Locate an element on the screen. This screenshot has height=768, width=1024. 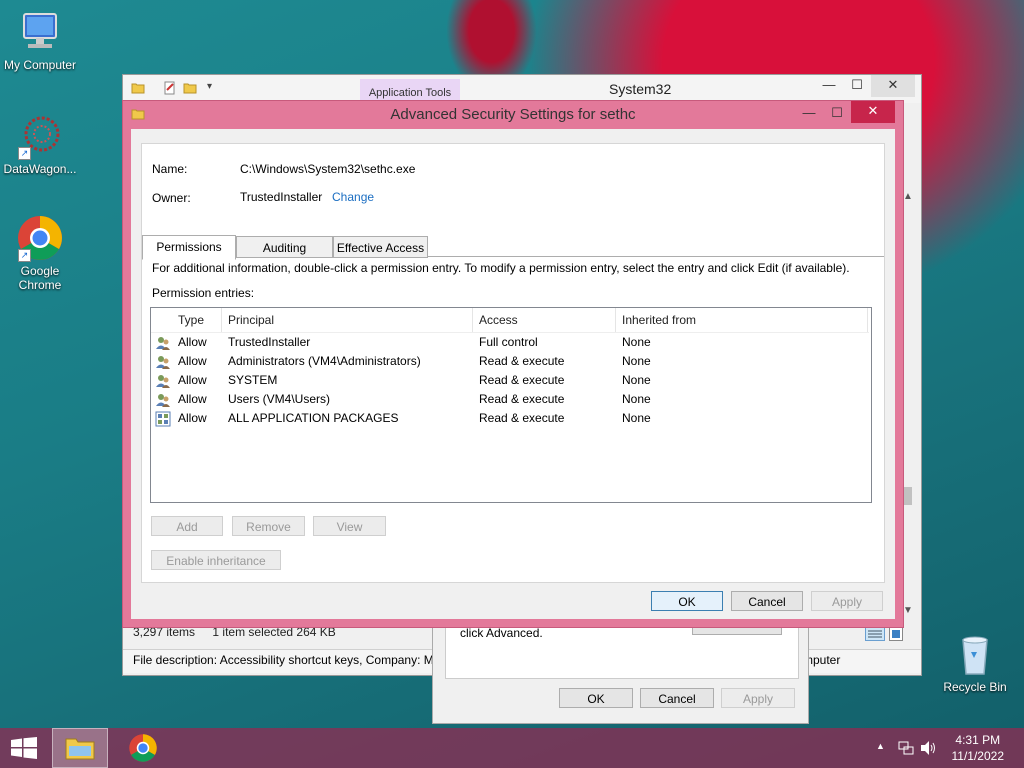
cancel-button: Cancel is located at coordinates (767, 601).